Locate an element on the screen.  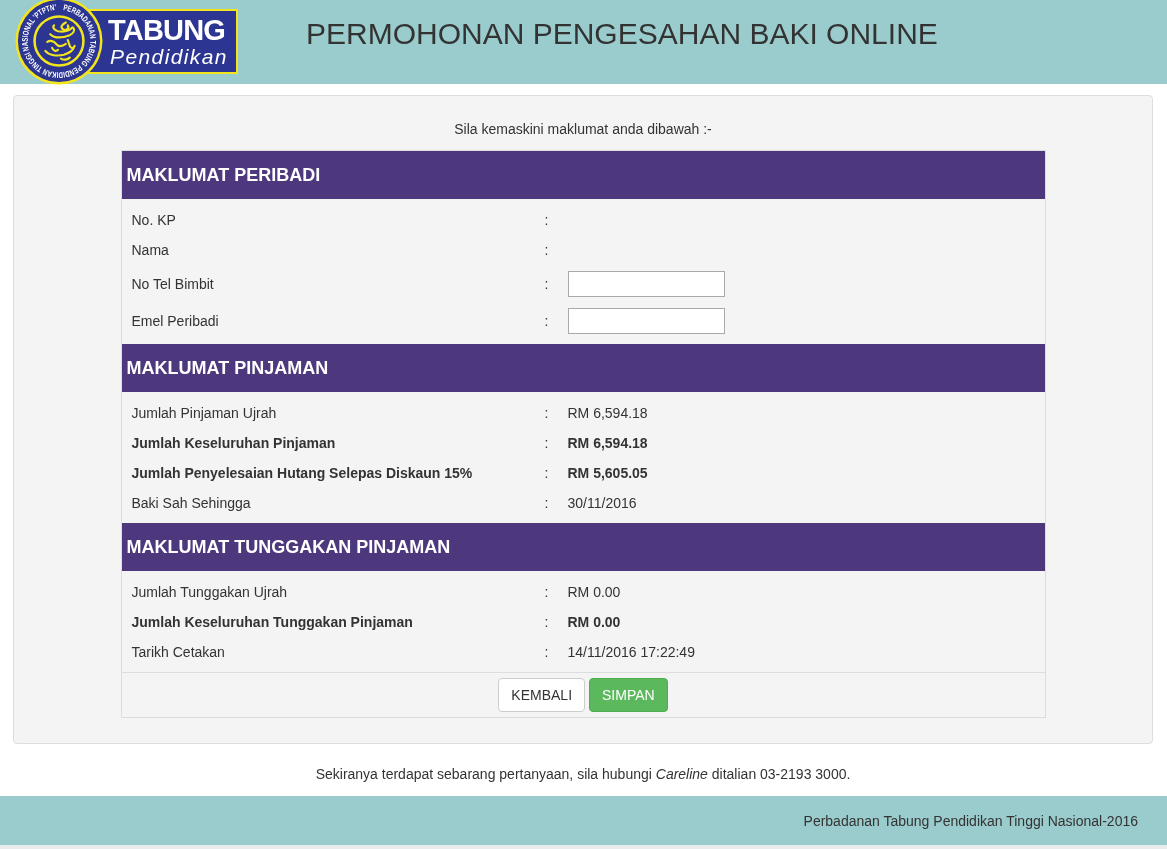
field-label: Emel Peribadi is located at coordinates (175, 321).